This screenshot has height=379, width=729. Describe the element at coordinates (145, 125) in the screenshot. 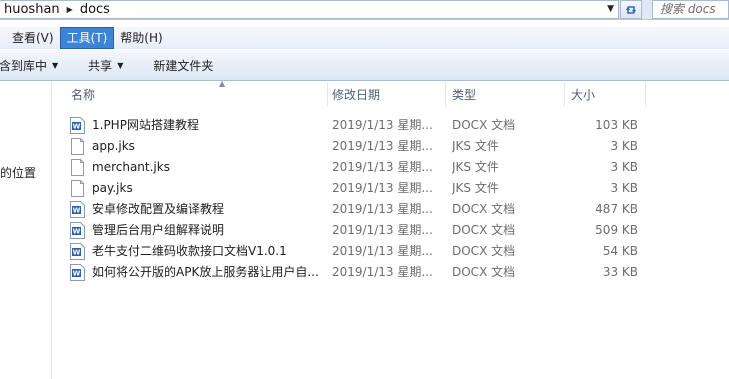

I see `file-name: 1.PHP网站搭建教程` at that location.